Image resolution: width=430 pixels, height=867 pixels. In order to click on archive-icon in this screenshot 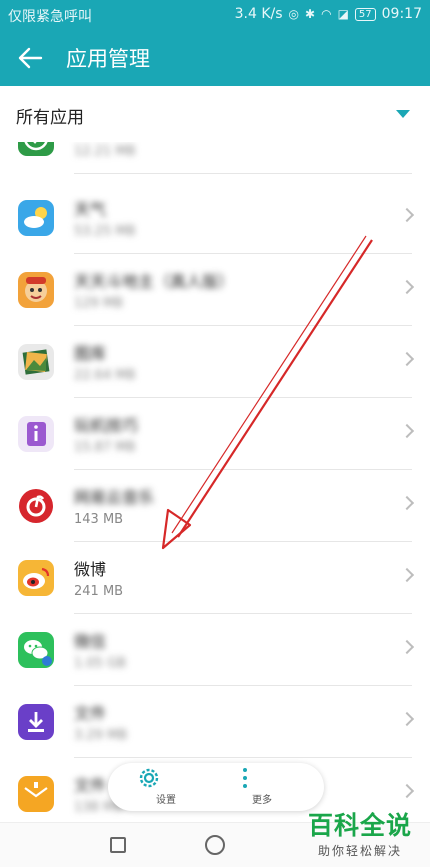, I will do `click(36, 794)`.